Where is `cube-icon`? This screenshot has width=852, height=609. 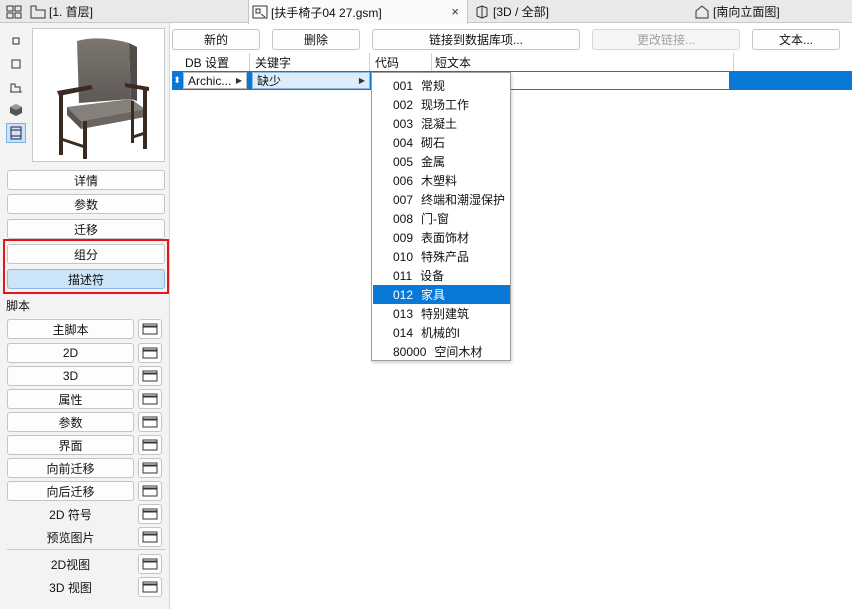
cube-icon is located at coordinates (16, 110).